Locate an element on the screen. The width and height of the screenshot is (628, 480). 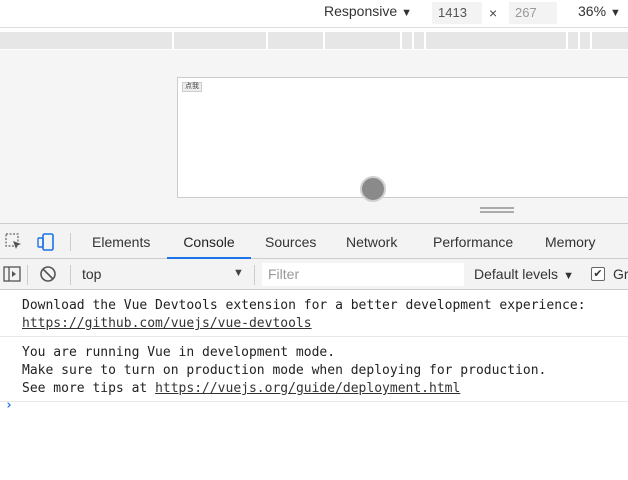
tab-sources: Sources is located at coordinates (290, 241).